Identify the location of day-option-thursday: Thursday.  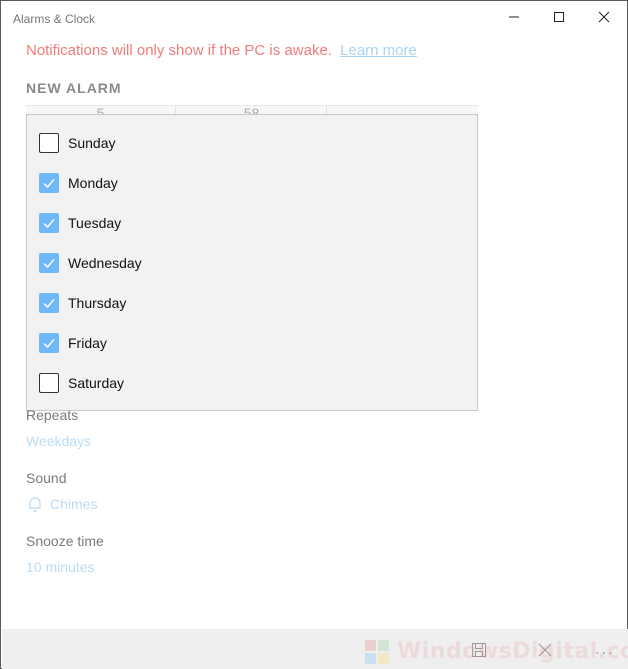
(82, 303).